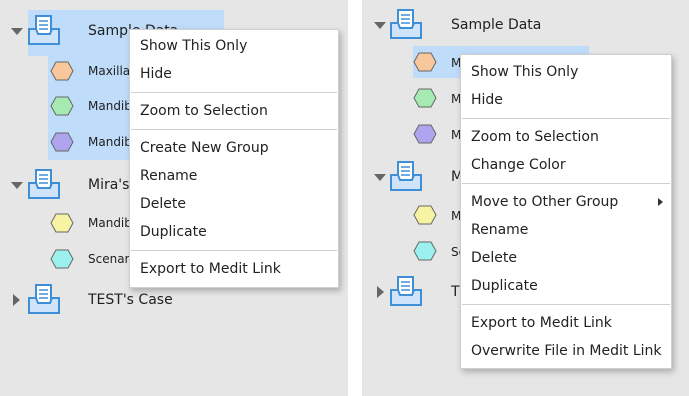 This screenshot has height=396, width=689. I want to click on menu-item-create-new-group: Create New Group, so click(204, 148).